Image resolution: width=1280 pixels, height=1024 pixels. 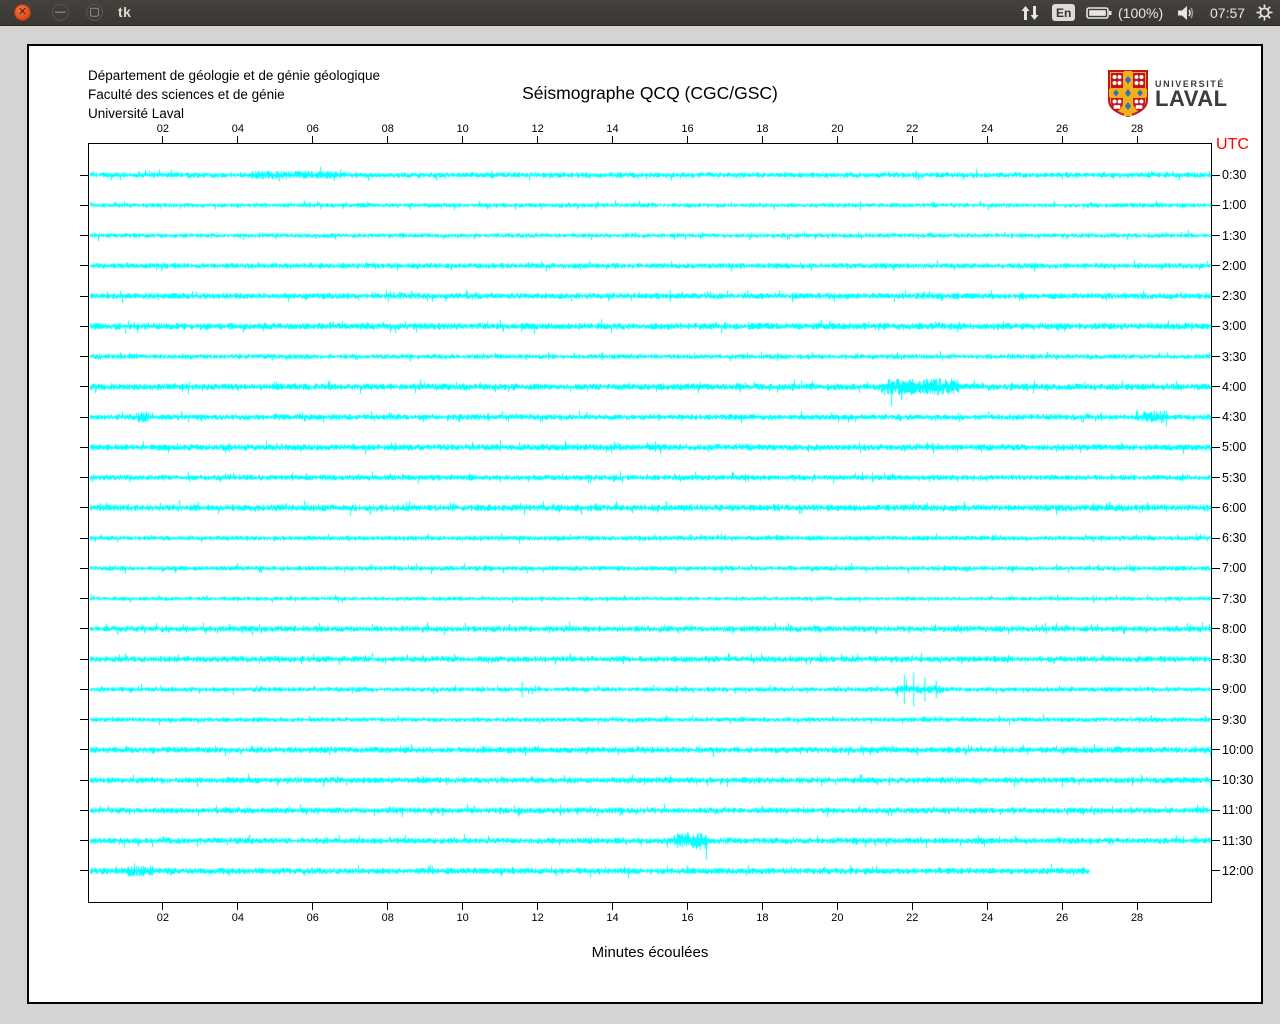 What do you see at coordinates (387, 918) in the screenshot?
I see `x-tick-label: 08` at bounding box center [387, 918].